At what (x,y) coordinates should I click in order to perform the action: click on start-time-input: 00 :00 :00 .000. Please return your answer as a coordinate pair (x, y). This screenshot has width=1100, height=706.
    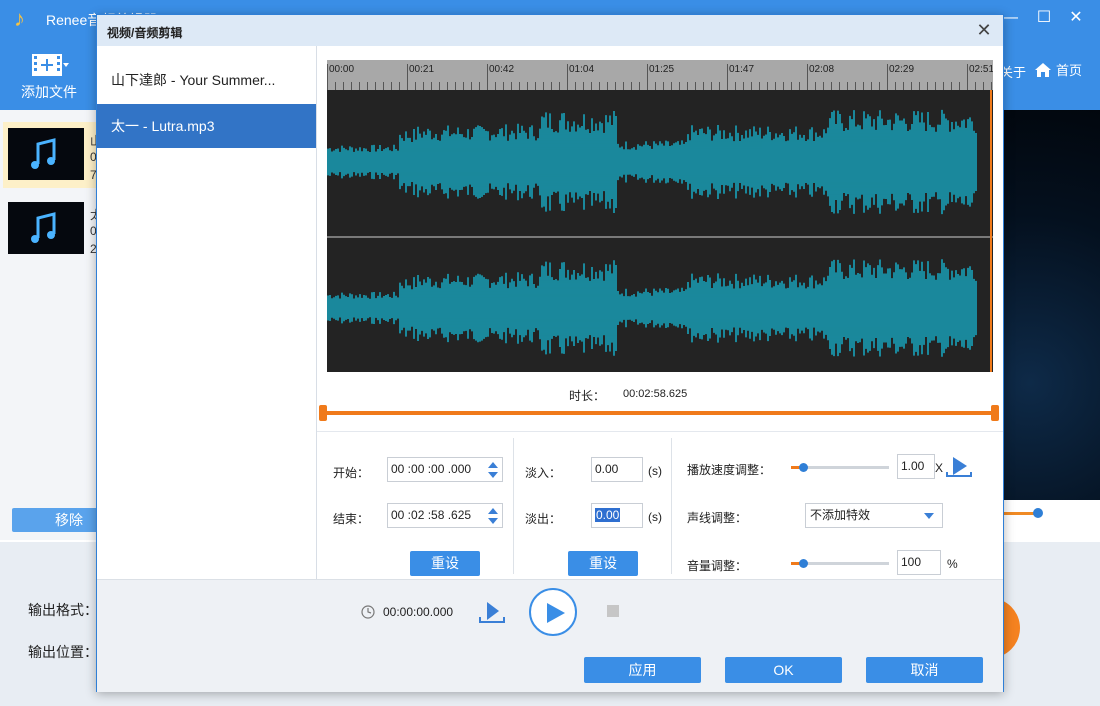
    Looking at the image, I should click on (445, 469).